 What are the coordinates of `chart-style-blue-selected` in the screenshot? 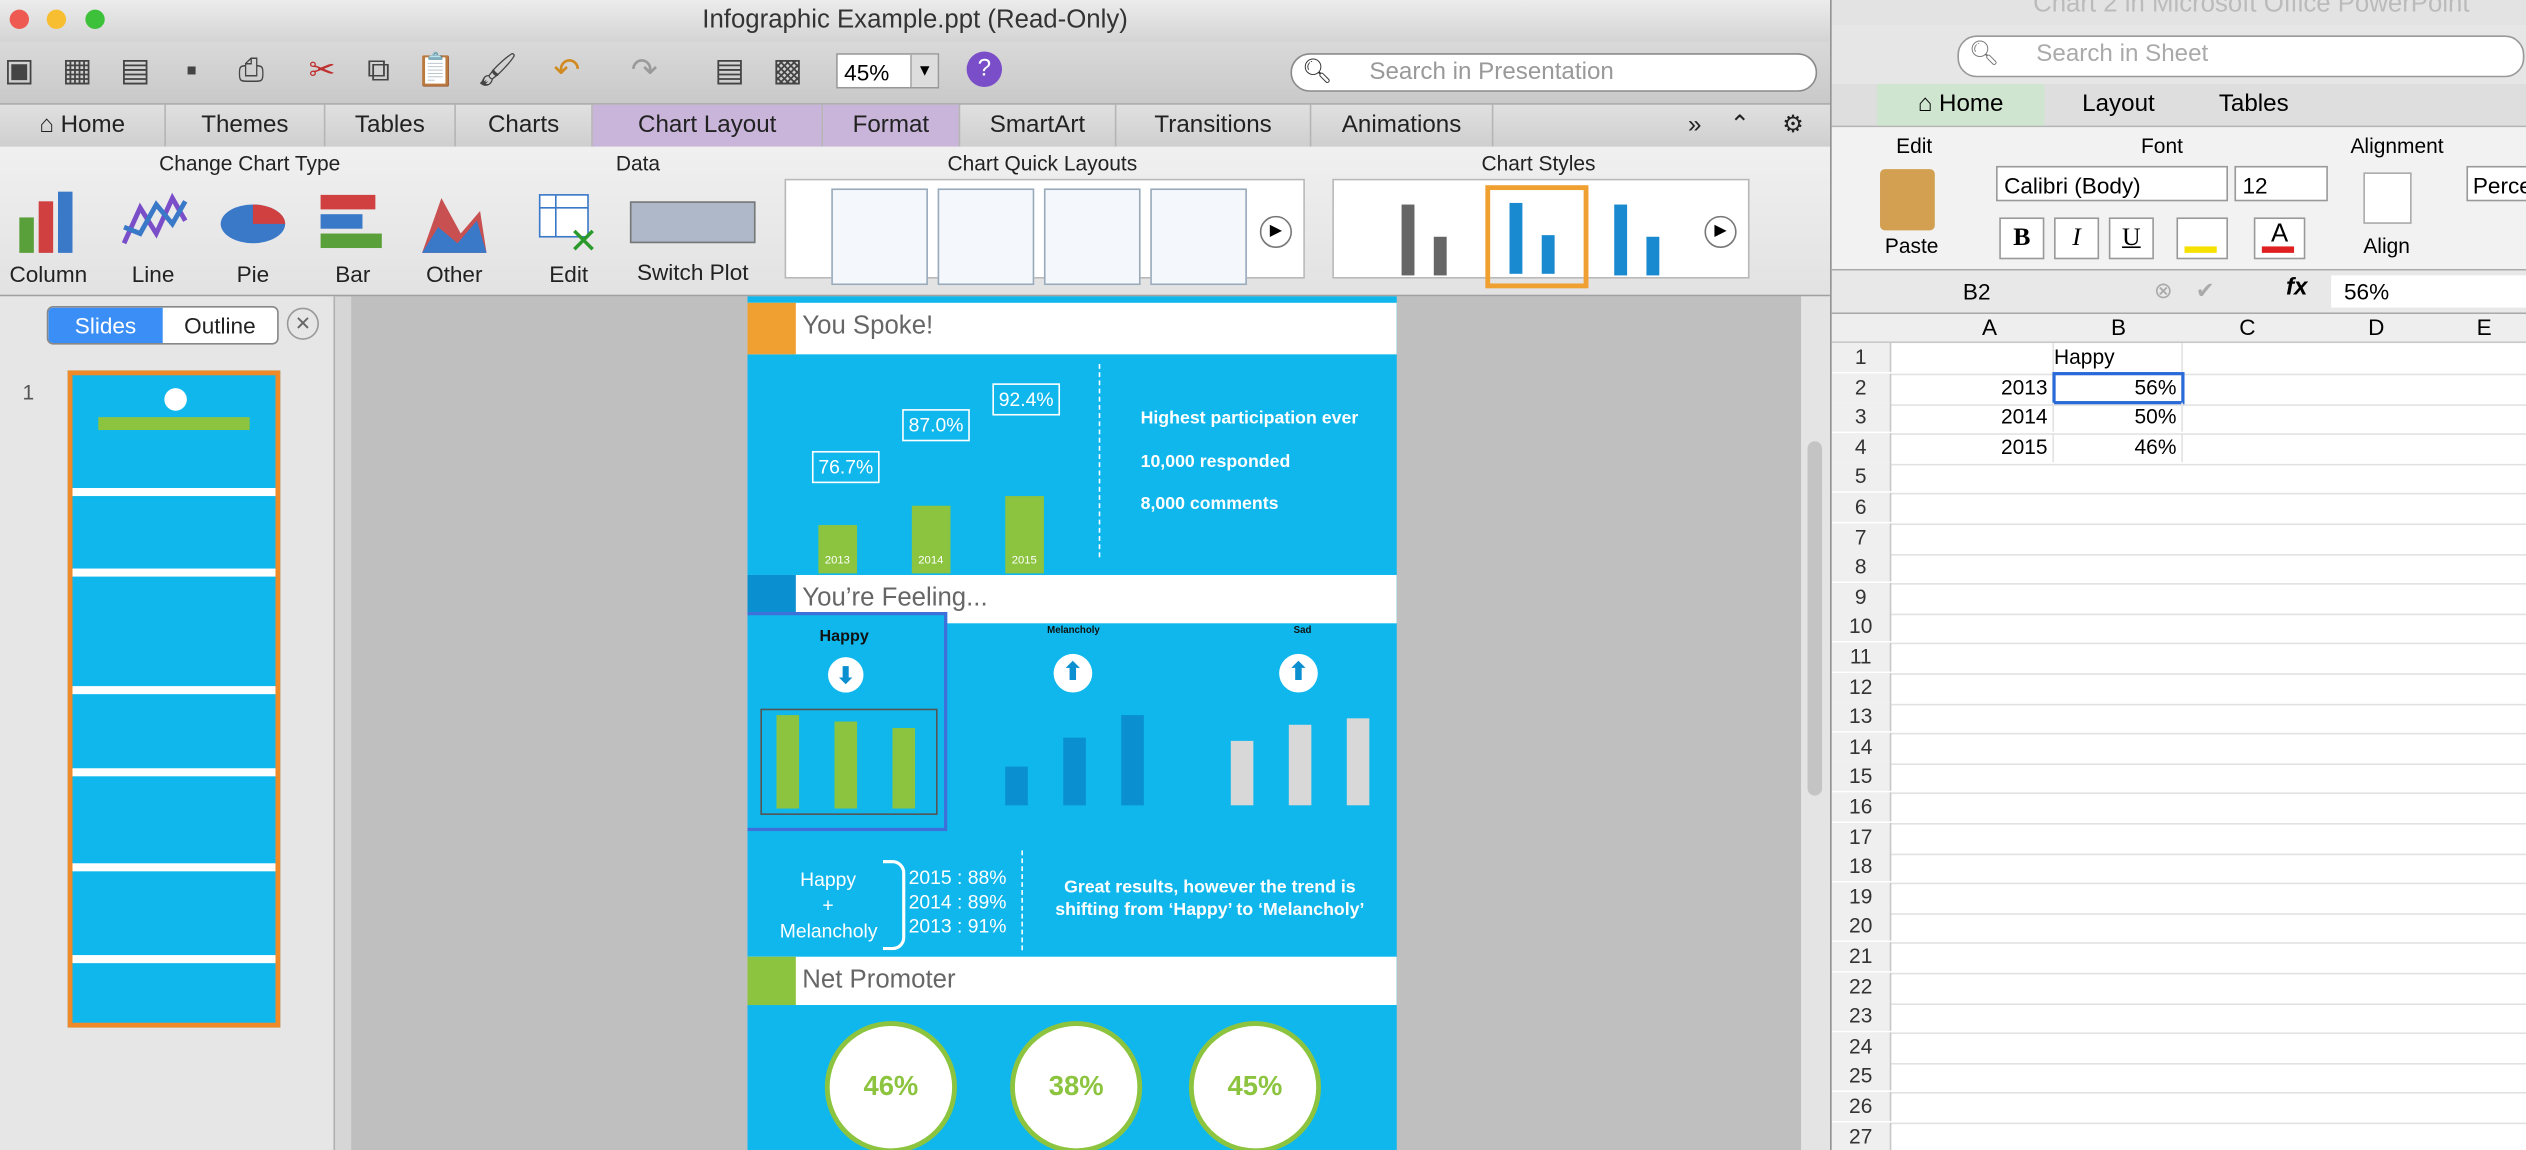 It's located at (1537, 237).